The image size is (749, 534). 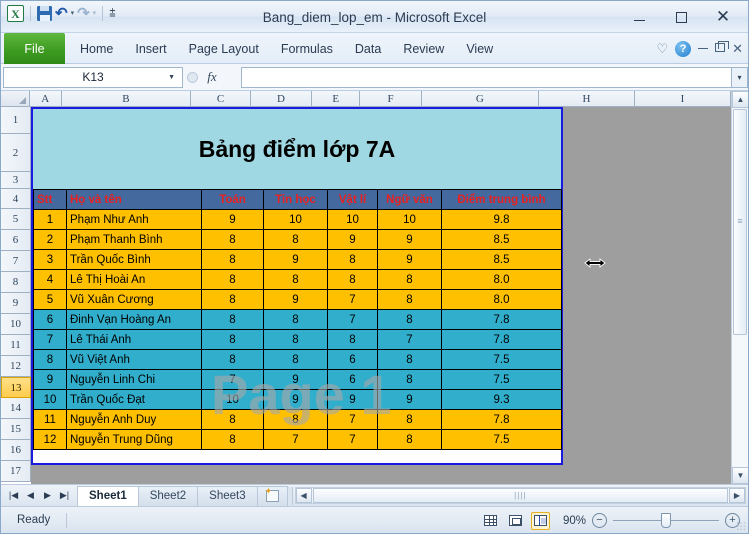 I want to click on table-row: 2 Phạm Thanh Bình 8 8 9 9 8.5, so click(x=297, y=239).